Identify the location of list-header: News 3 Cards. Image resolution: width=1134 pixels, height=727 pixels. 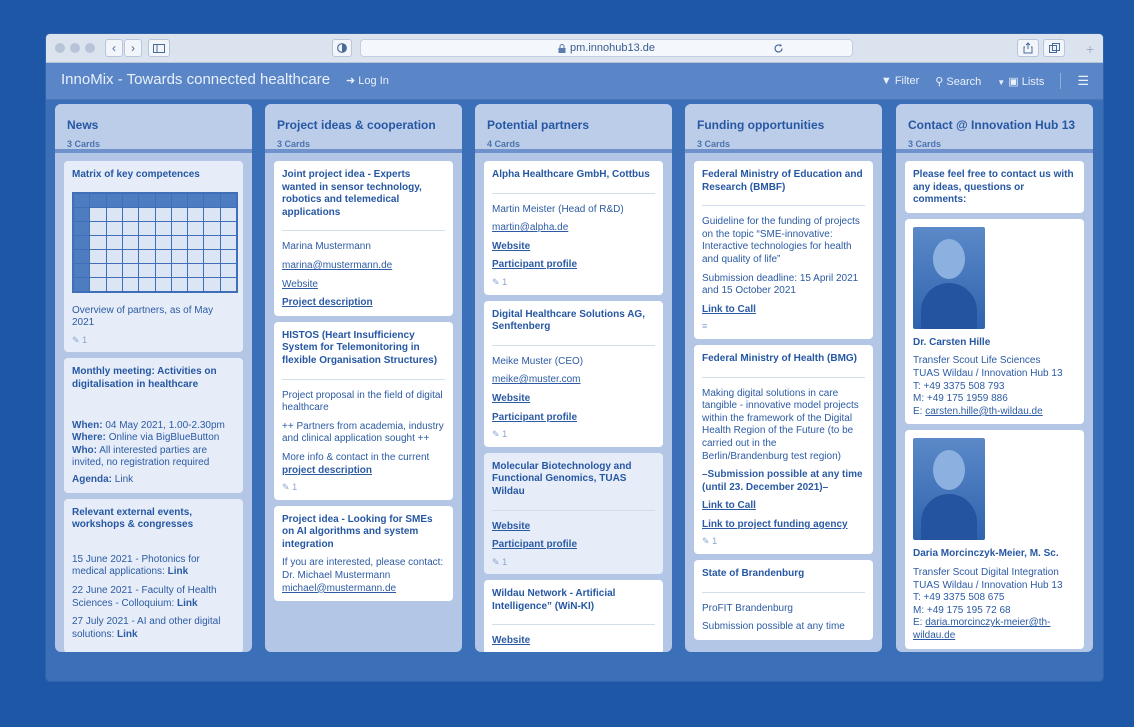
(153, 128).